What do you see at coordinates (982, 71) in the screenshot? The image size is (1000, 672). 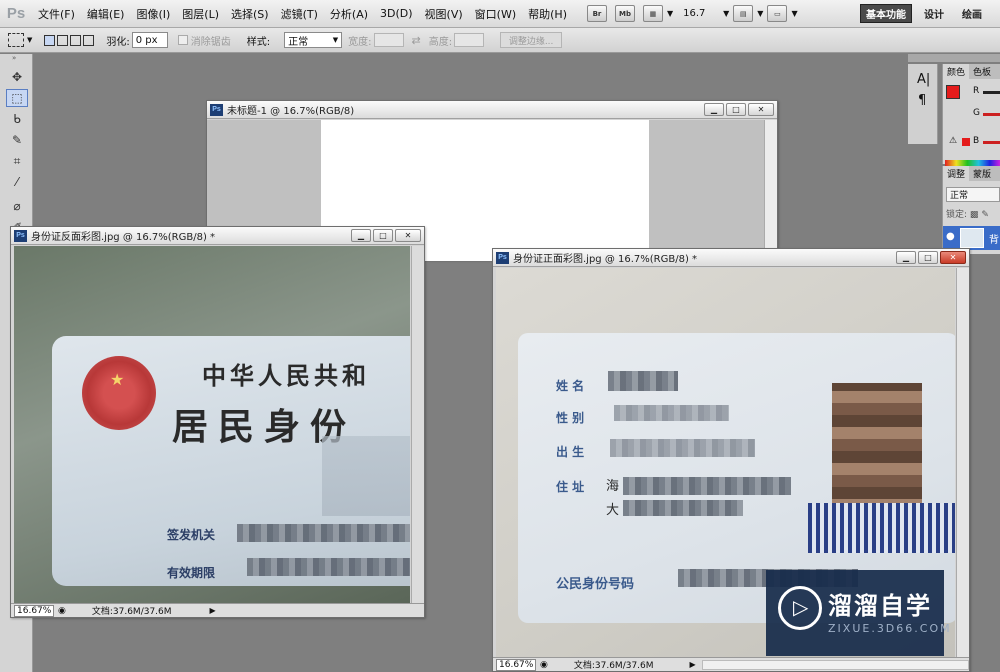 I see `tab-swatches: 色板` at bounding box center [982, 71].